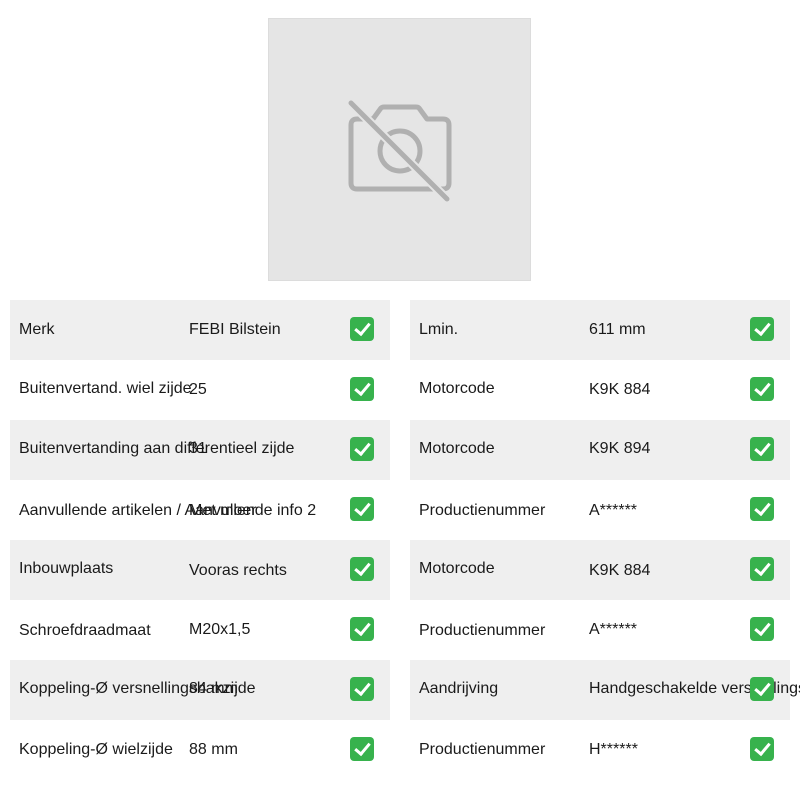 Image resolution: width=800 pixels, height=800 pixels. I want to click on spec-label: Lmin., so click(439, 329).